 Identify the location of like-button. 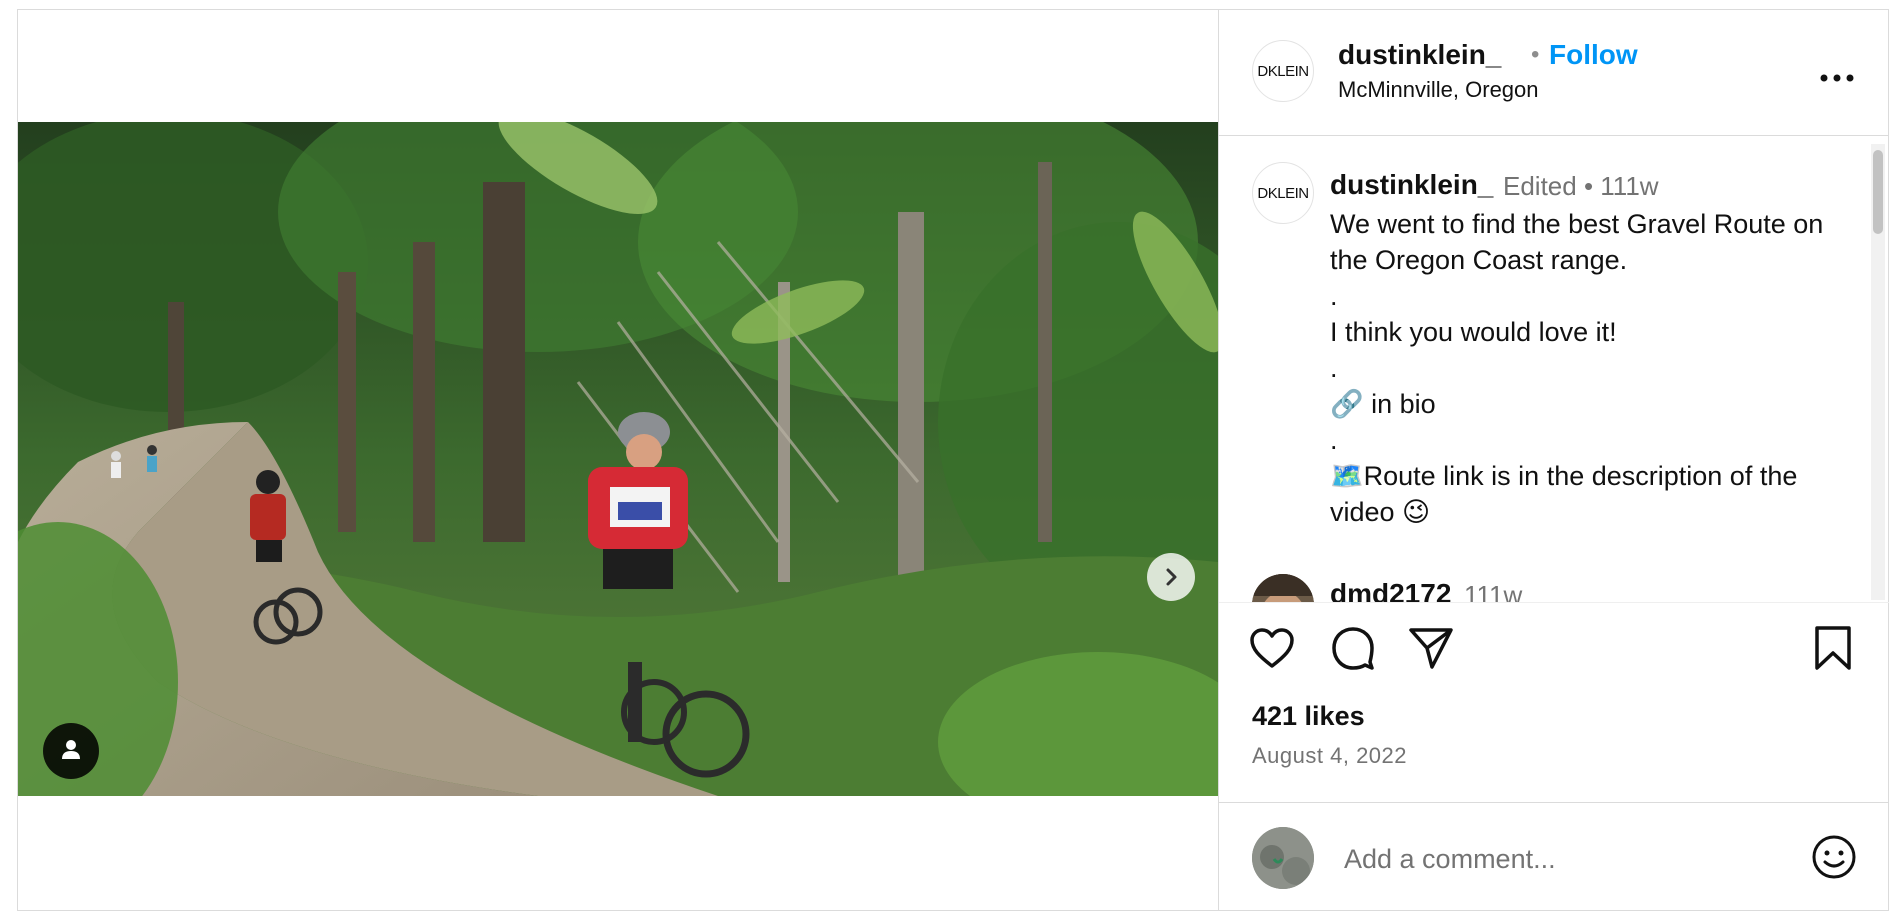
(1272, 650).